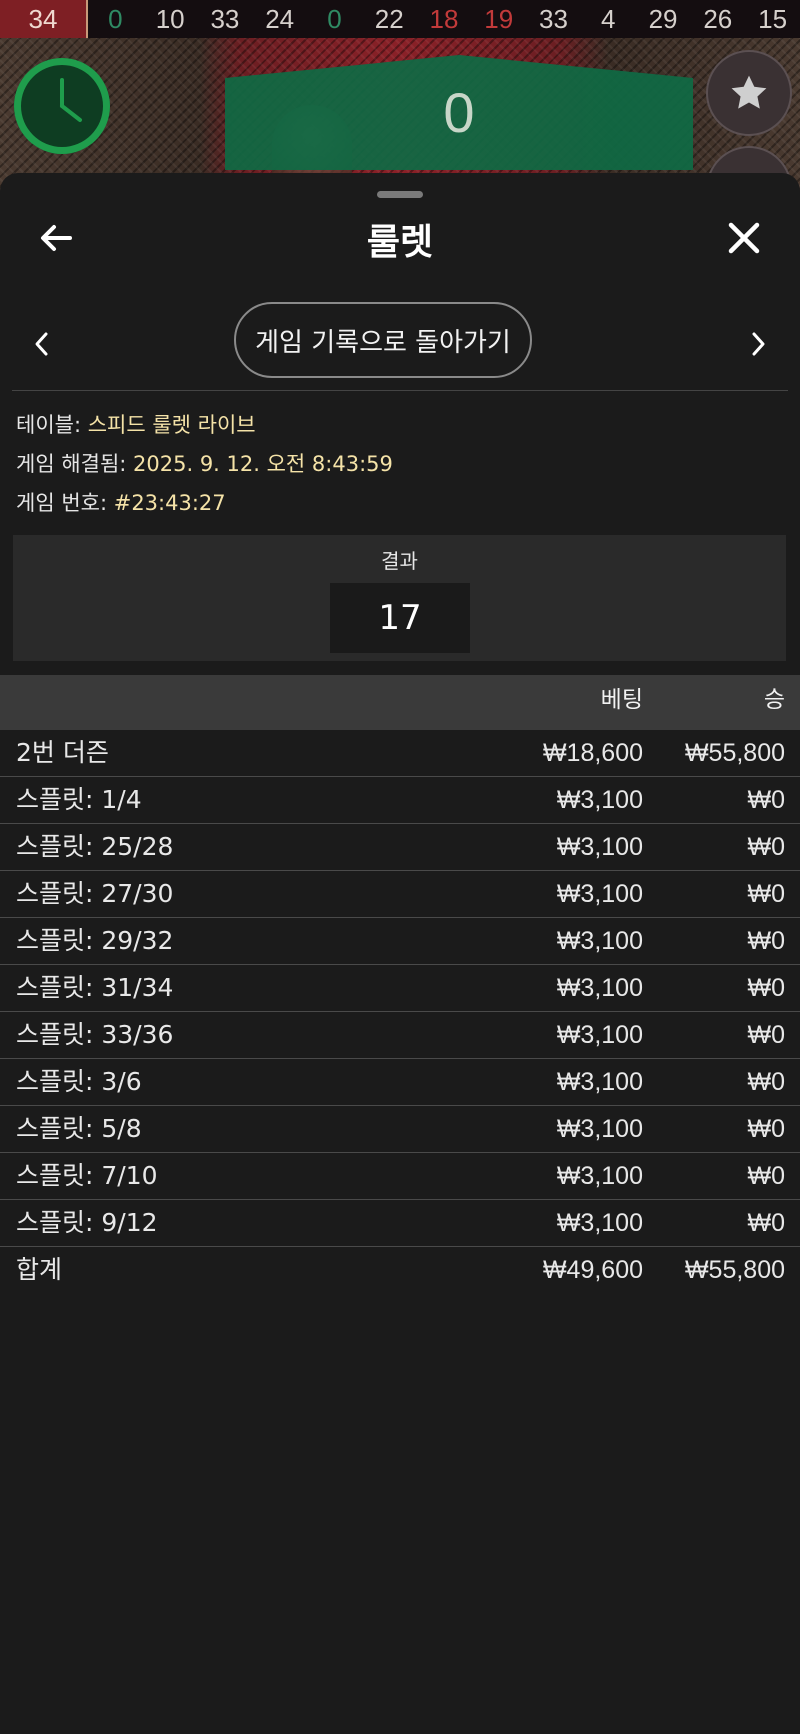 The image size is (800, 1734). What do you see at coordinates (400, 1270) in the screenshot?
I see `total-row: 합계 ₩49,600 ₩55,800` at bounding box center [400, 1270].